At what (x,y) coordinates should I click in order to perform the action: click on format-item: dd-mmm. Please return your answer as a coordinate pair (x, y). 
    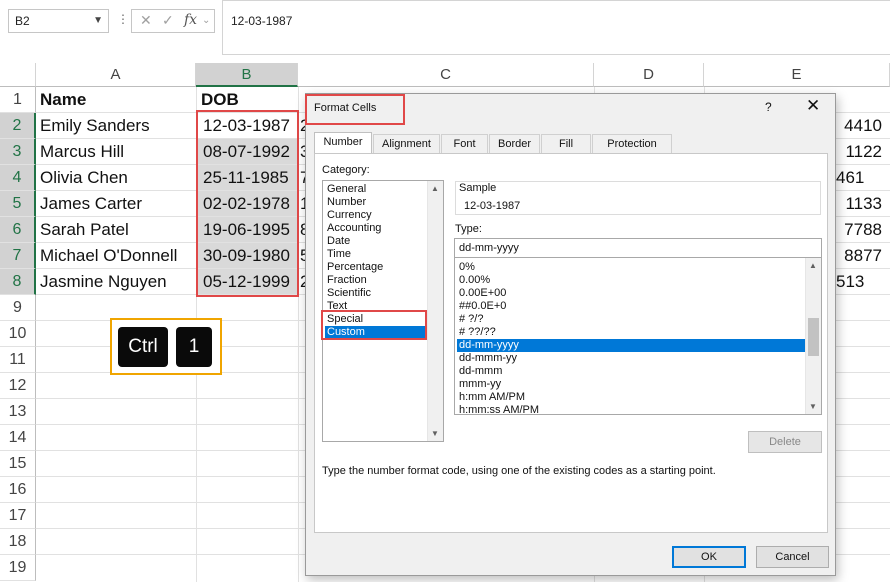
    Looking at the image, I should click on (480, 371).